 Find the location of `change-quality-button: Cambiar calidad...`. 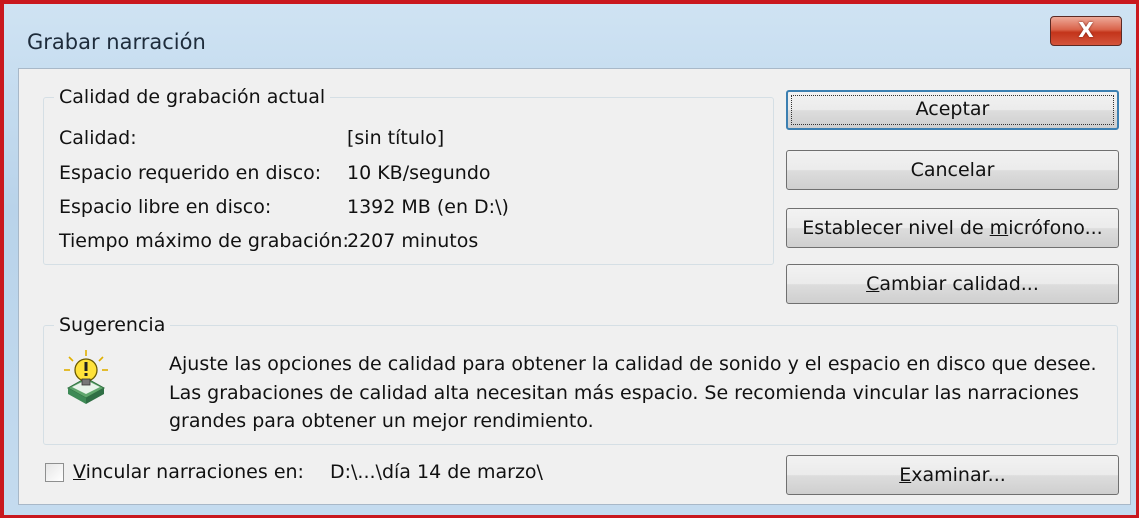

change-quality-button: Cambiar calidad... is located at coordinates (952, 284).